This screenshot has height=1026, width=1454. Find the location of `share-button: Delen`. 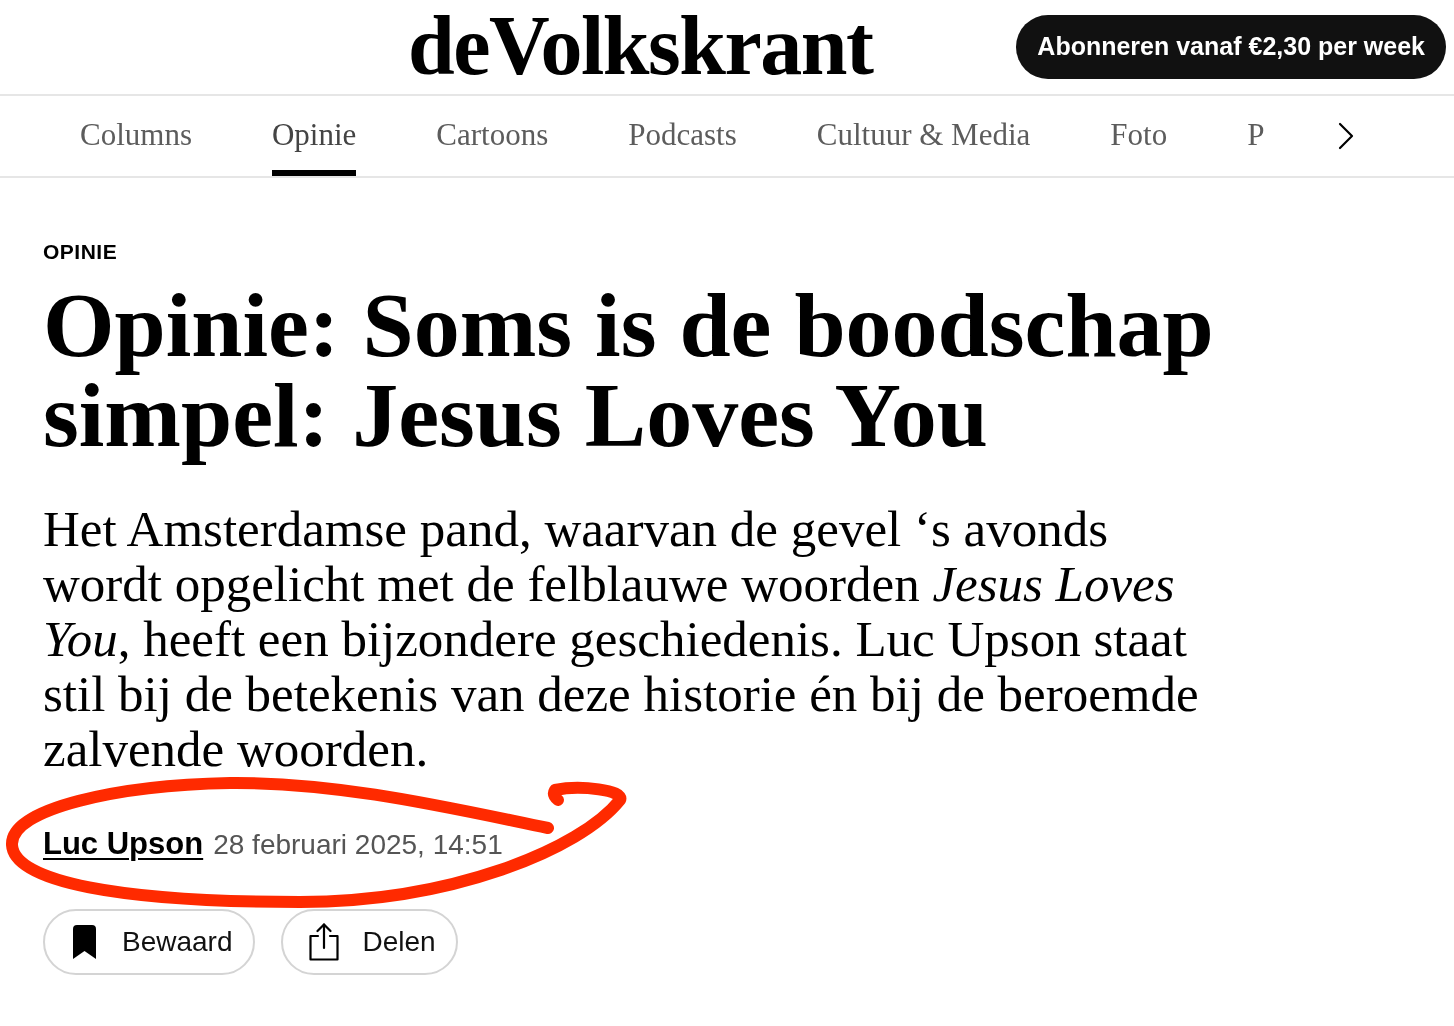

share-button: Delen is located at coordinates (369, 942).